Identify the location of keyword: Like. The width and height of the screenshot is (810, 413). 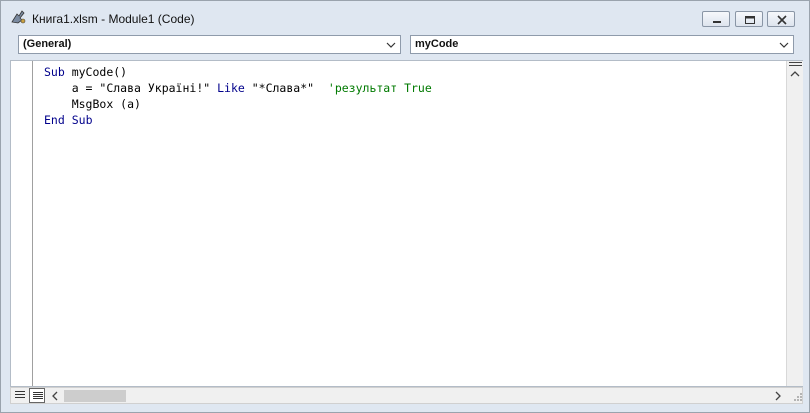
(231, 88).